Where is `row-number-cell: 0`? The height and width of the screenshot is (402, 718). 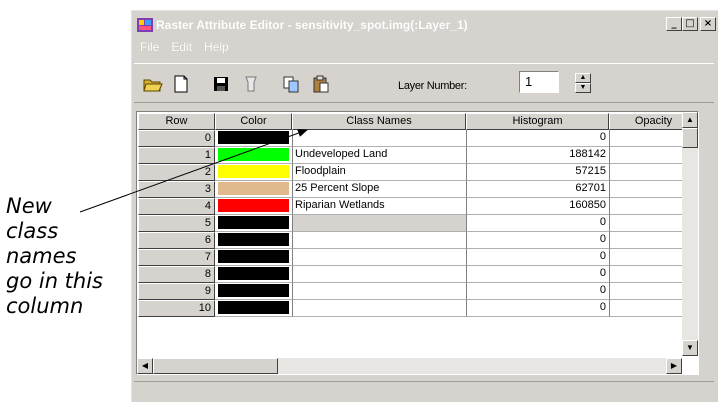
row-number-cell: 0 is located at coordinates (176, 138).